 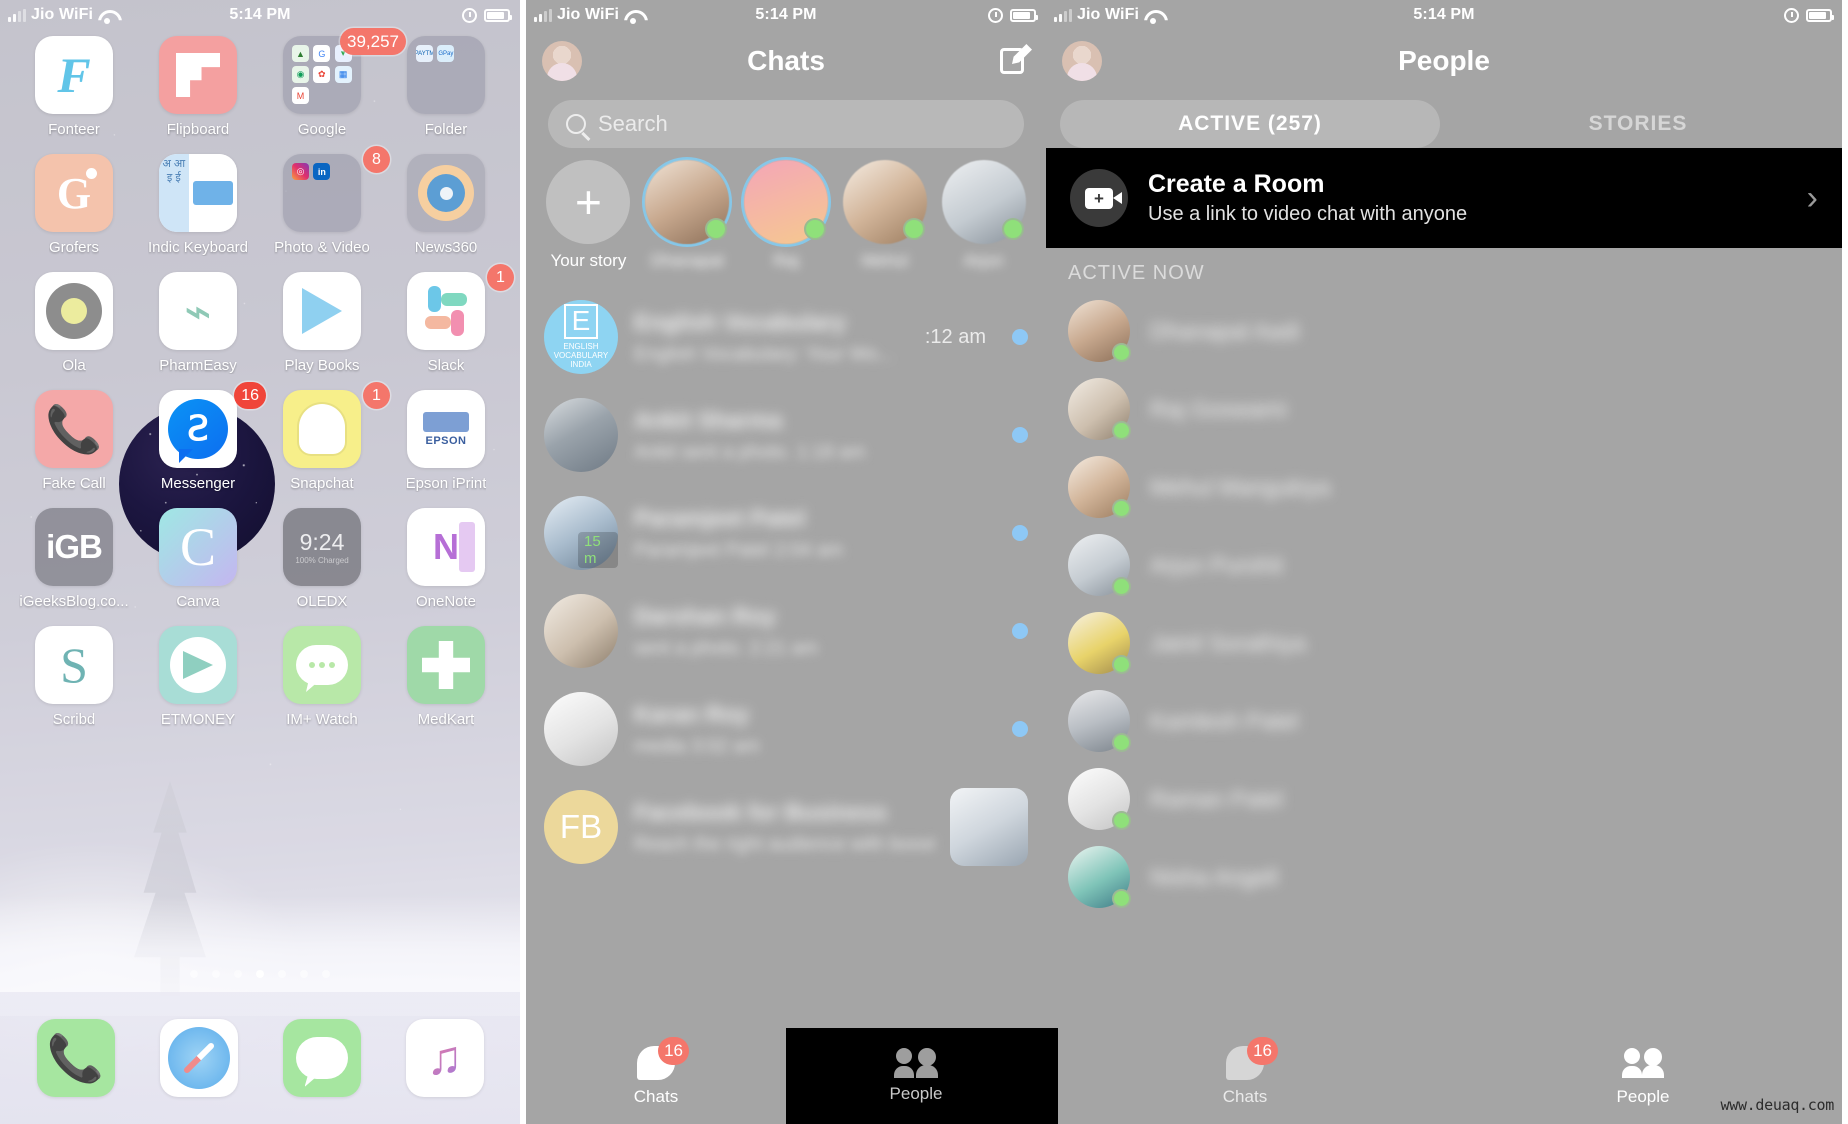 I want to click on oledx-time: 9:24, so click(x=322, y=542).